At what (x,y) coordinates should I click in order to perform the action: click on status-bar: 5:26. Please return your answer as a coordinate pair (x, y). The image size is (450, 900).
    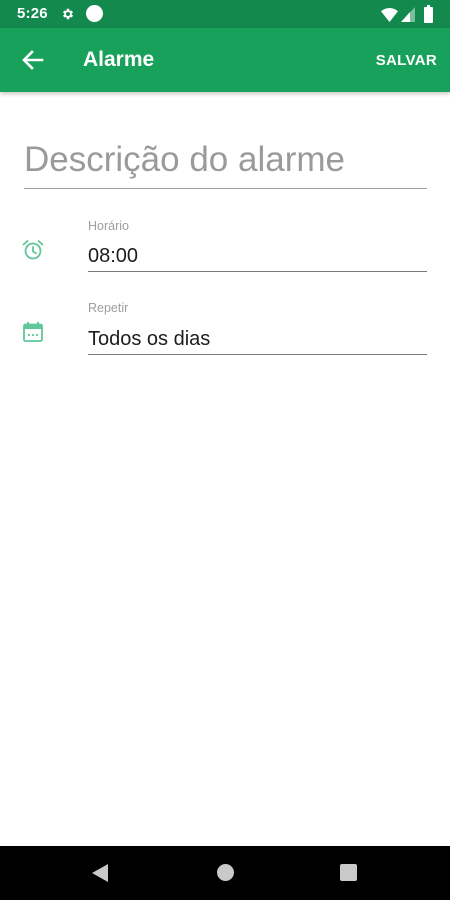
    Looking at the image, I should click on (225, 14).